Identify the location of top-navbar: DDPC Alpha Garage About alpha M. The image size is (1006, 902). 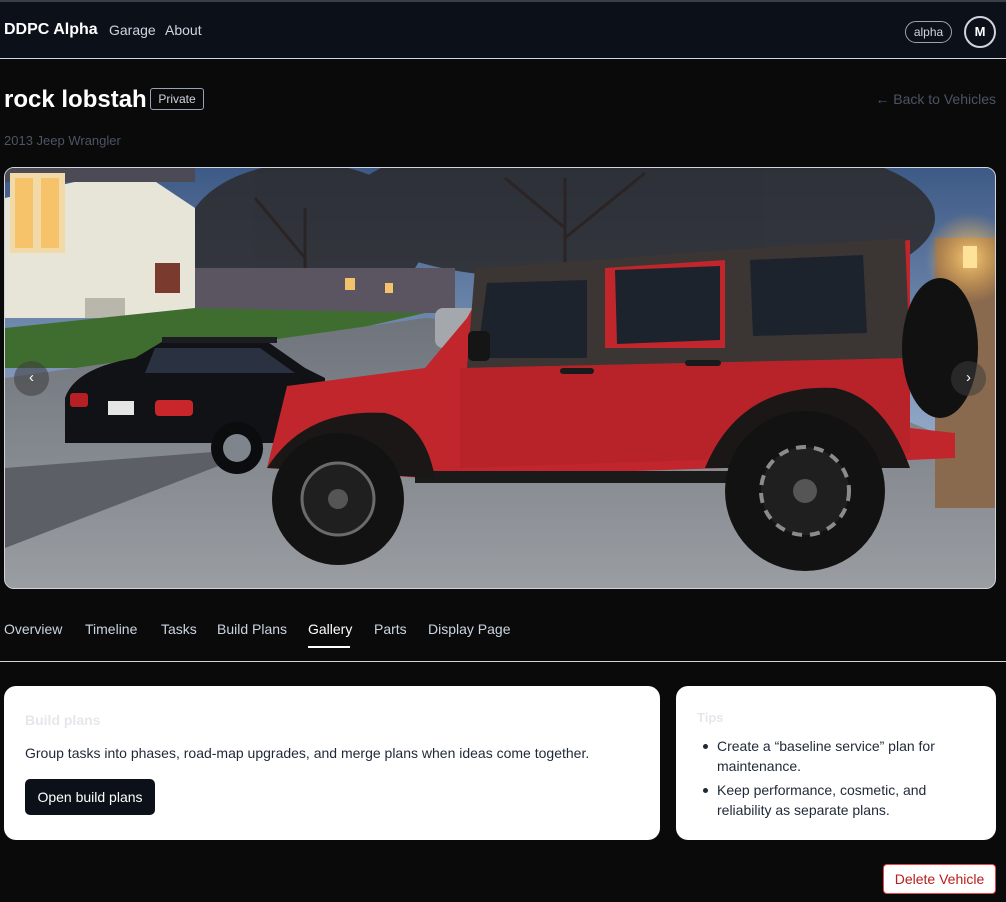
(503, 29).